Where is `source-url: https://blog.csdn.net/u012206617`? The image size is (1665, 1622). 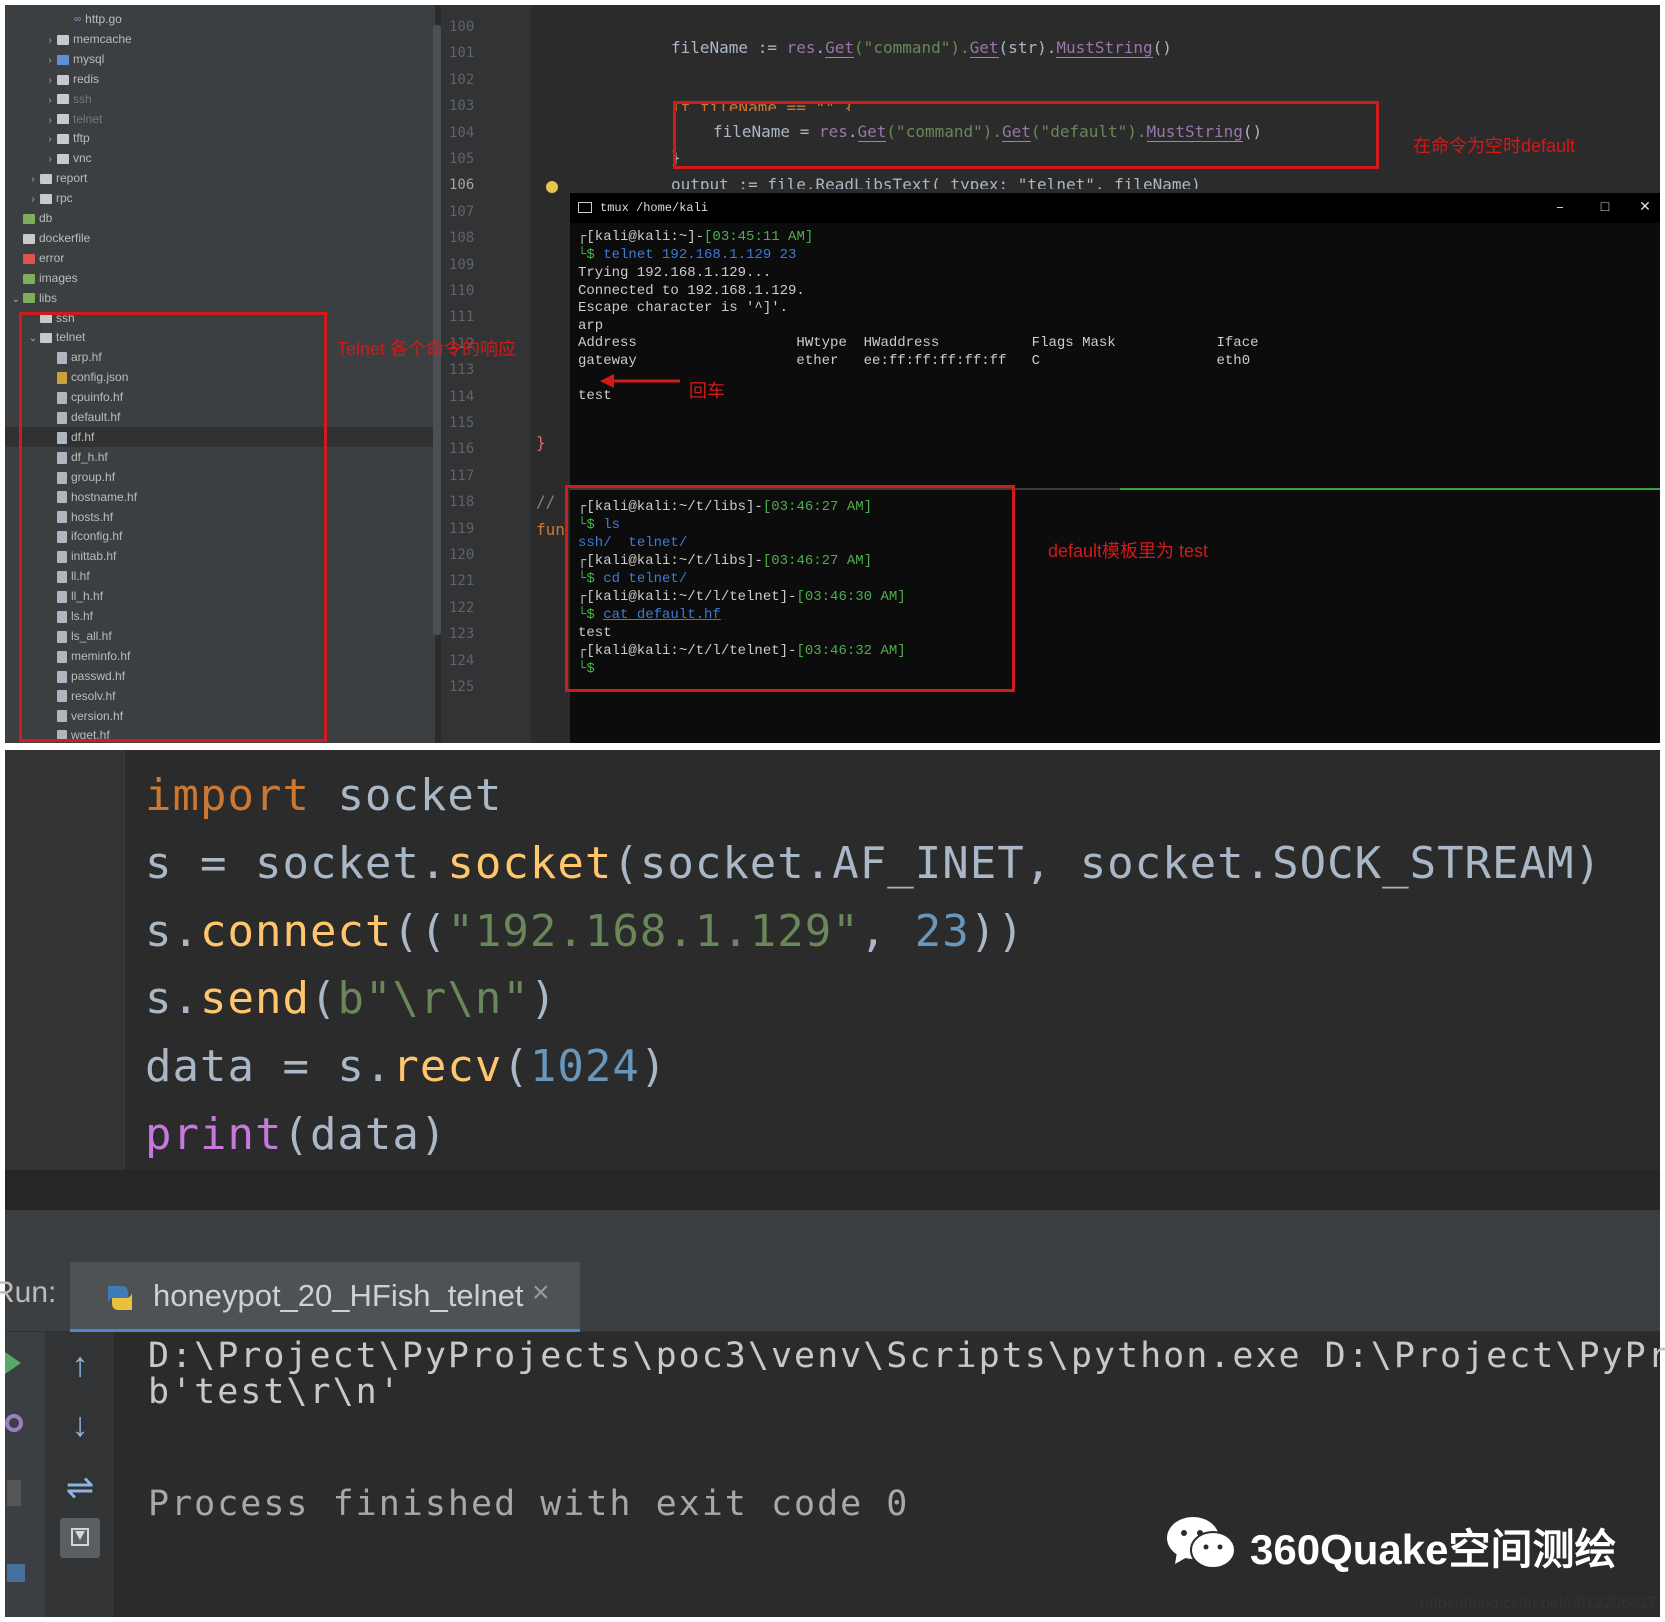
source-url: https://blog.csdn.net/u012206617 is located at coordinates (1538, 1603).